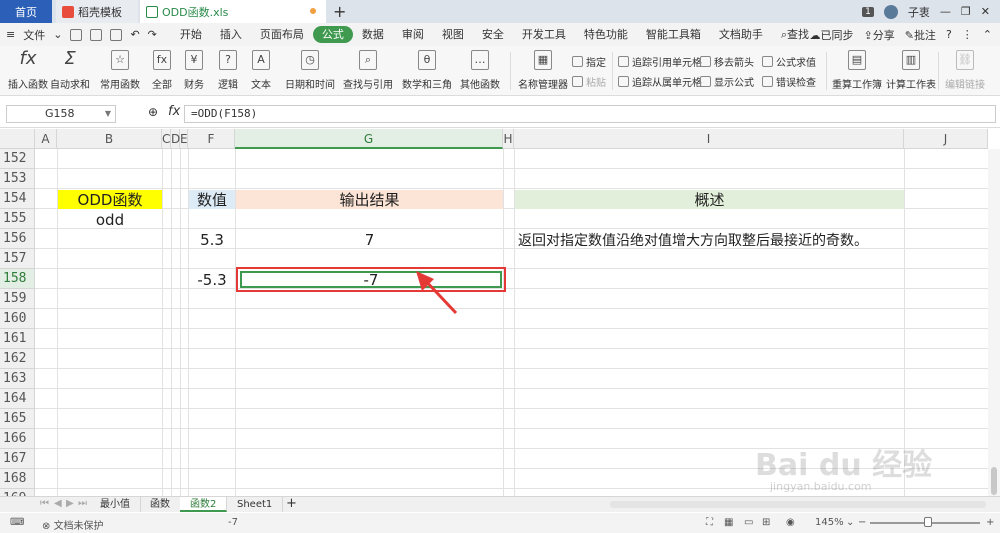  I want to click on evaluate-formula-button: 公式求值, so click(789, 61).